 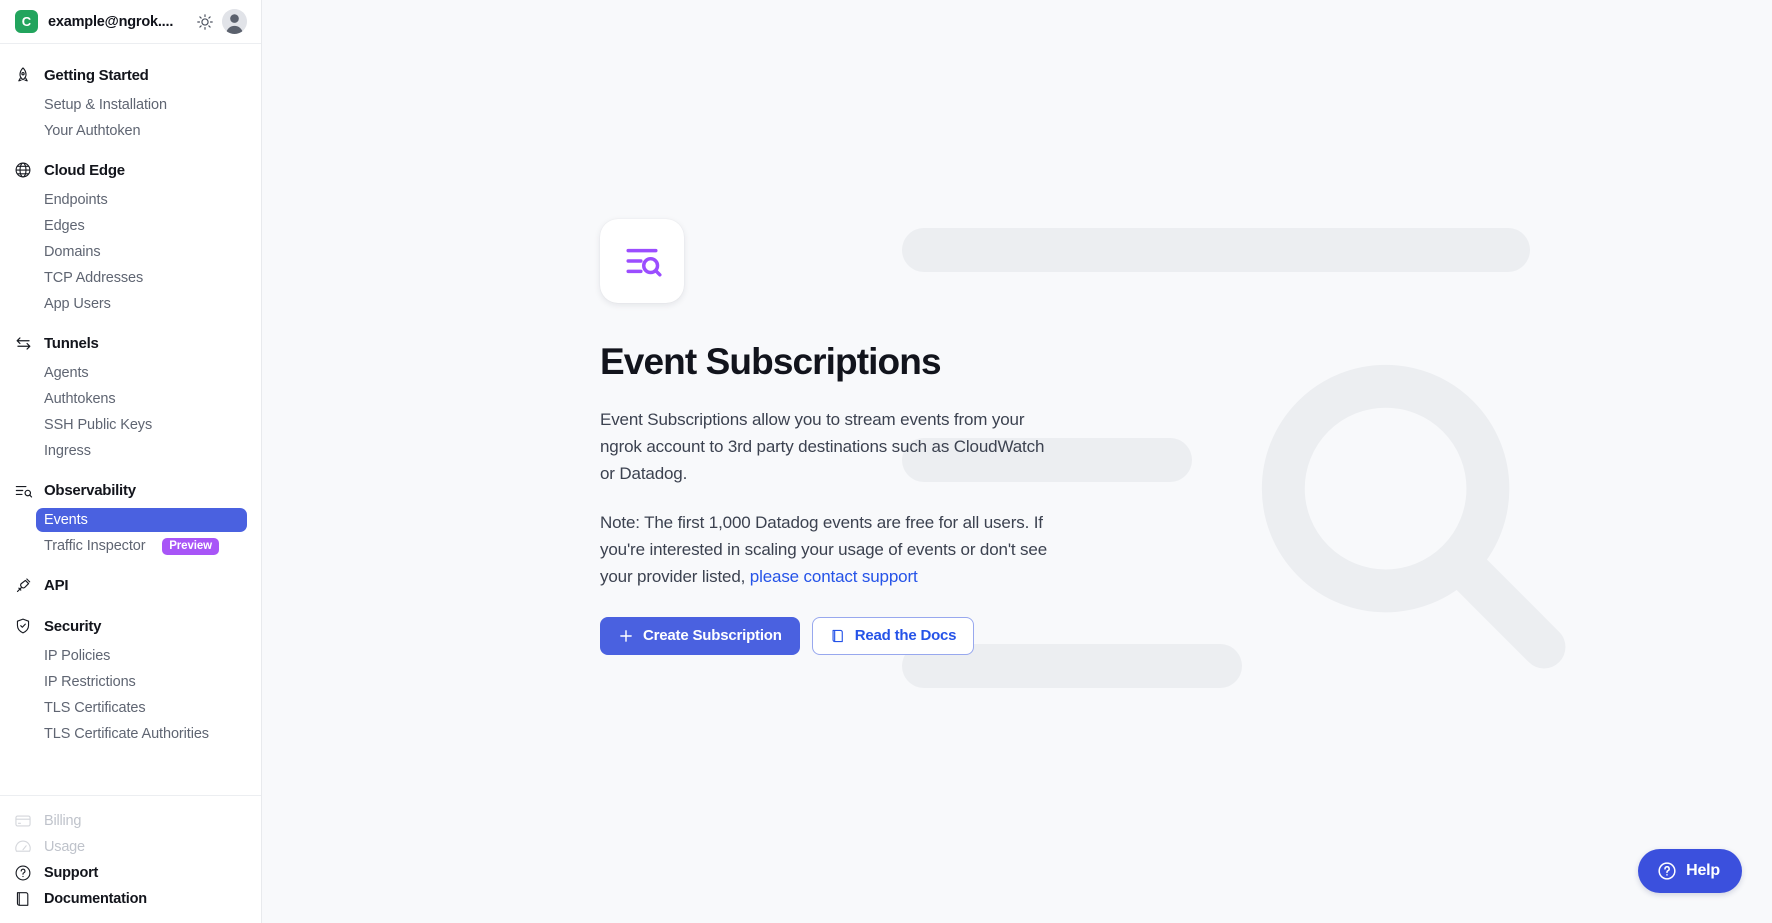 What do you see at coordinates (77, 304) in the screenshot?
I see `sidebar-subitem-label: App Users` at bounding box center [77, 304].